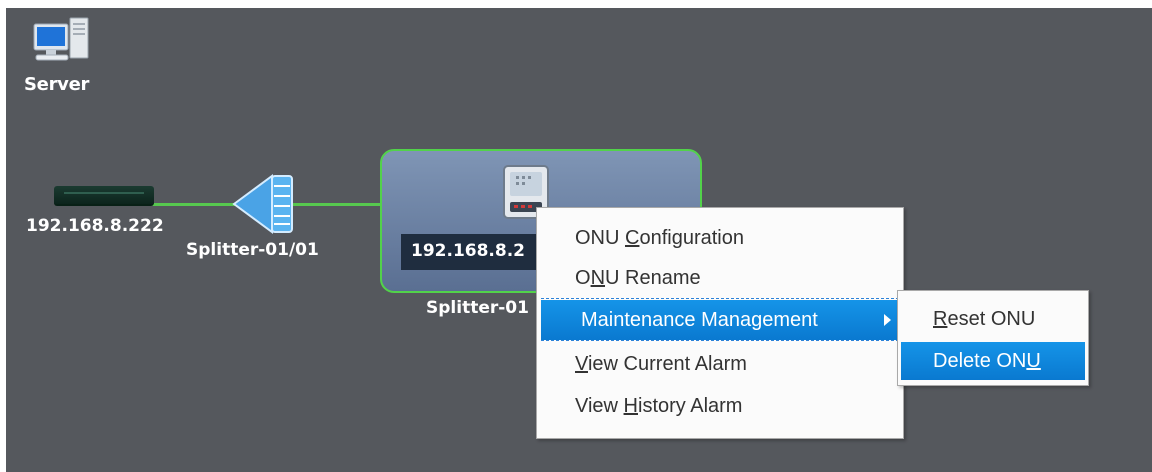  What do you see at coordinates (476, 252) in the screenshot?
I see `onu-ip-label: 192.168.8.2` at bounding box center [476, 252].